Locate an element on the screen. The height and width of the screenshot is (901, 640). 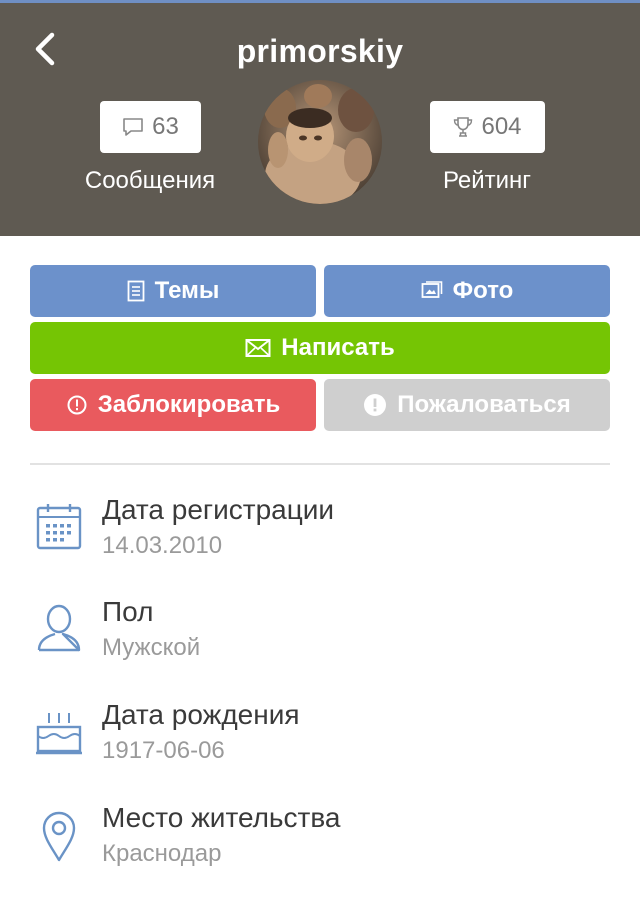
info-value: 1917-06-06 is located at coordinates (163, 750).